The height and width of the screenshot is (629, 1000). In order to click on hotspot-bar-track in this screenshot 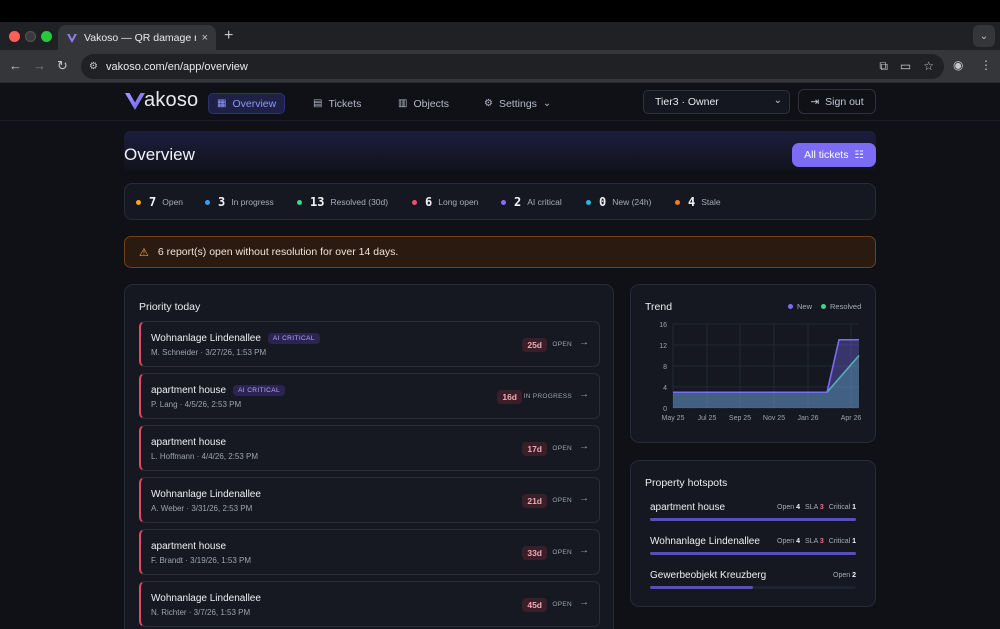, I will do `click(753, 553)`.